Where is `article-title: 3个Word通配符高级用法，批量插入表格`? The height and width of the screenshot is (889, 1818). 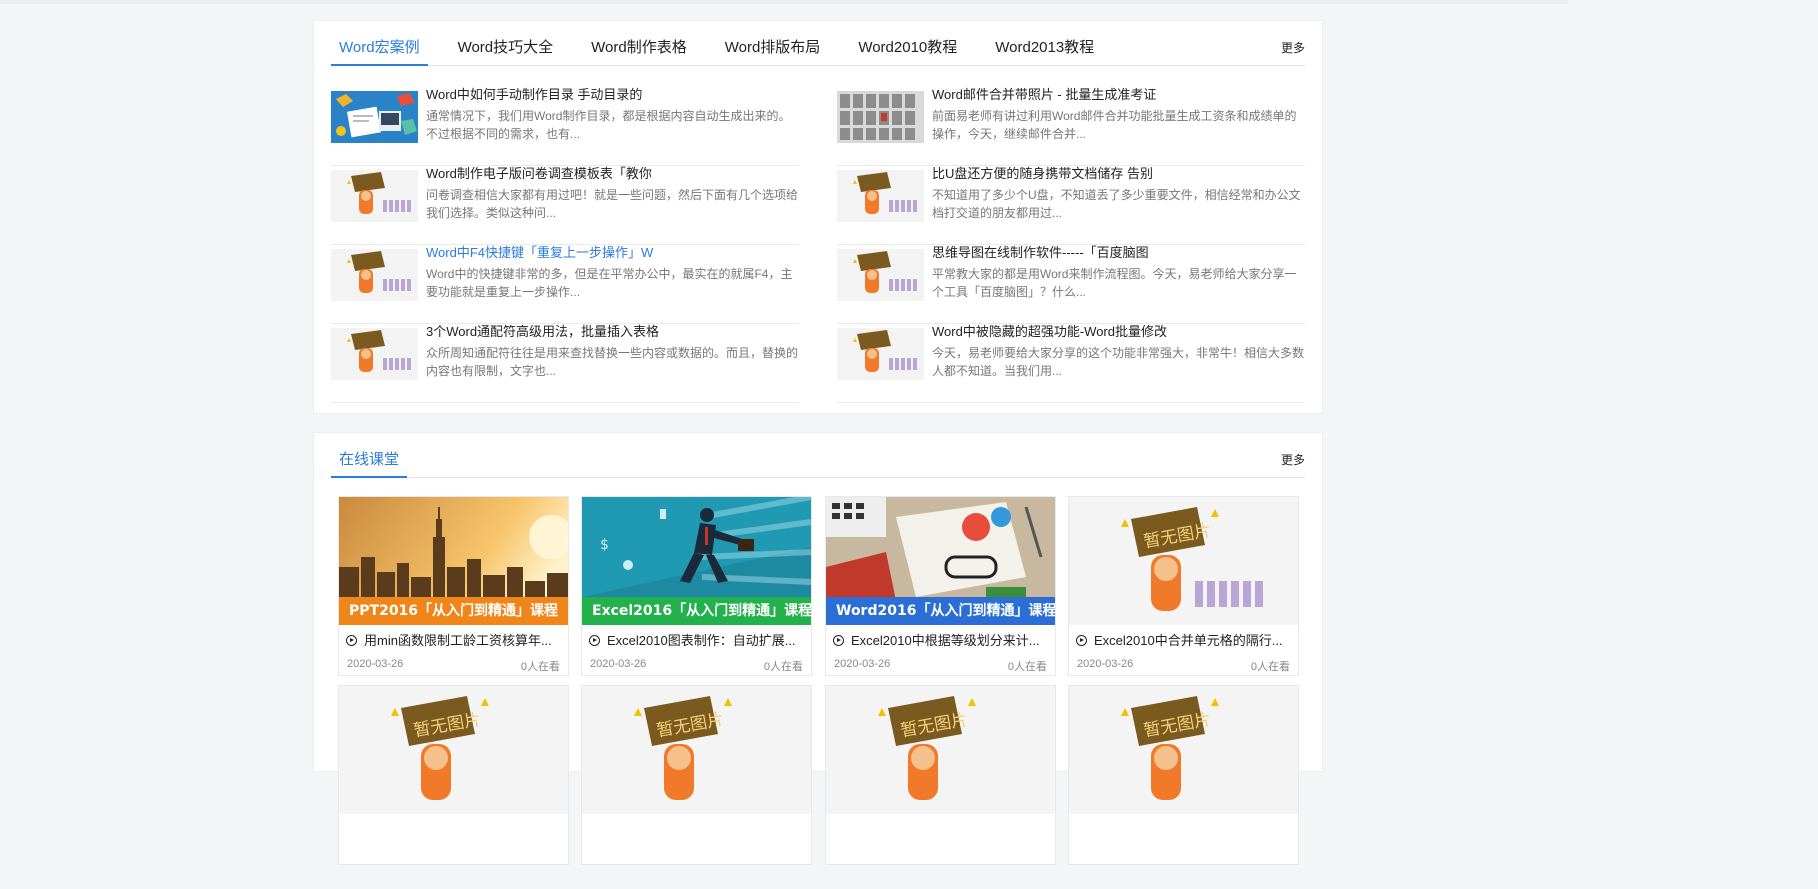
article-title: 3个Word通配符高级用法，批量插入表格 is located at coordinates (612, 332).